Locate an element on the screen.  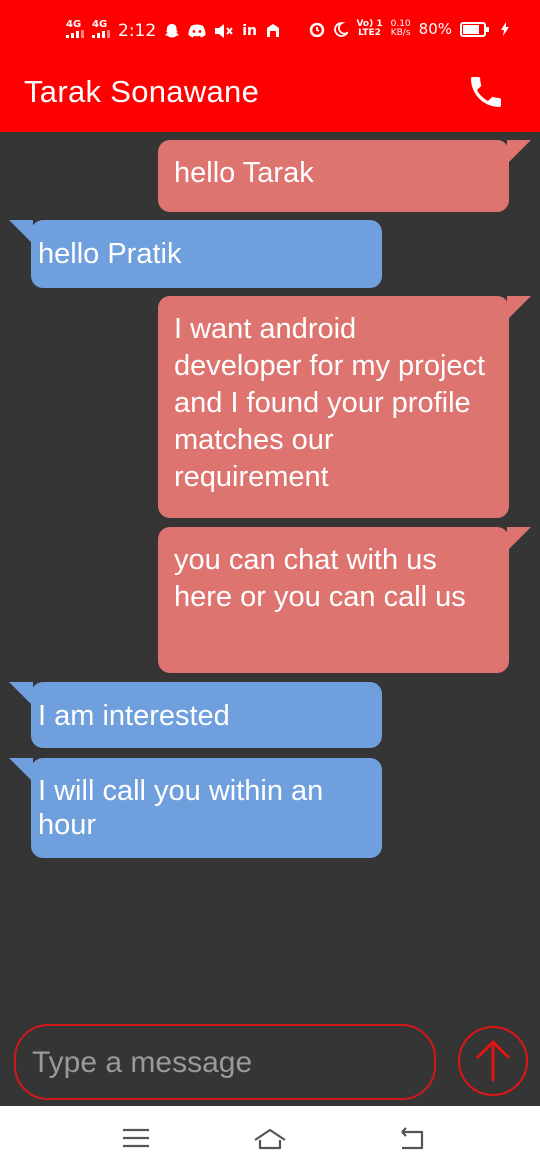
back-icon is located at coordinates (412, 1138).